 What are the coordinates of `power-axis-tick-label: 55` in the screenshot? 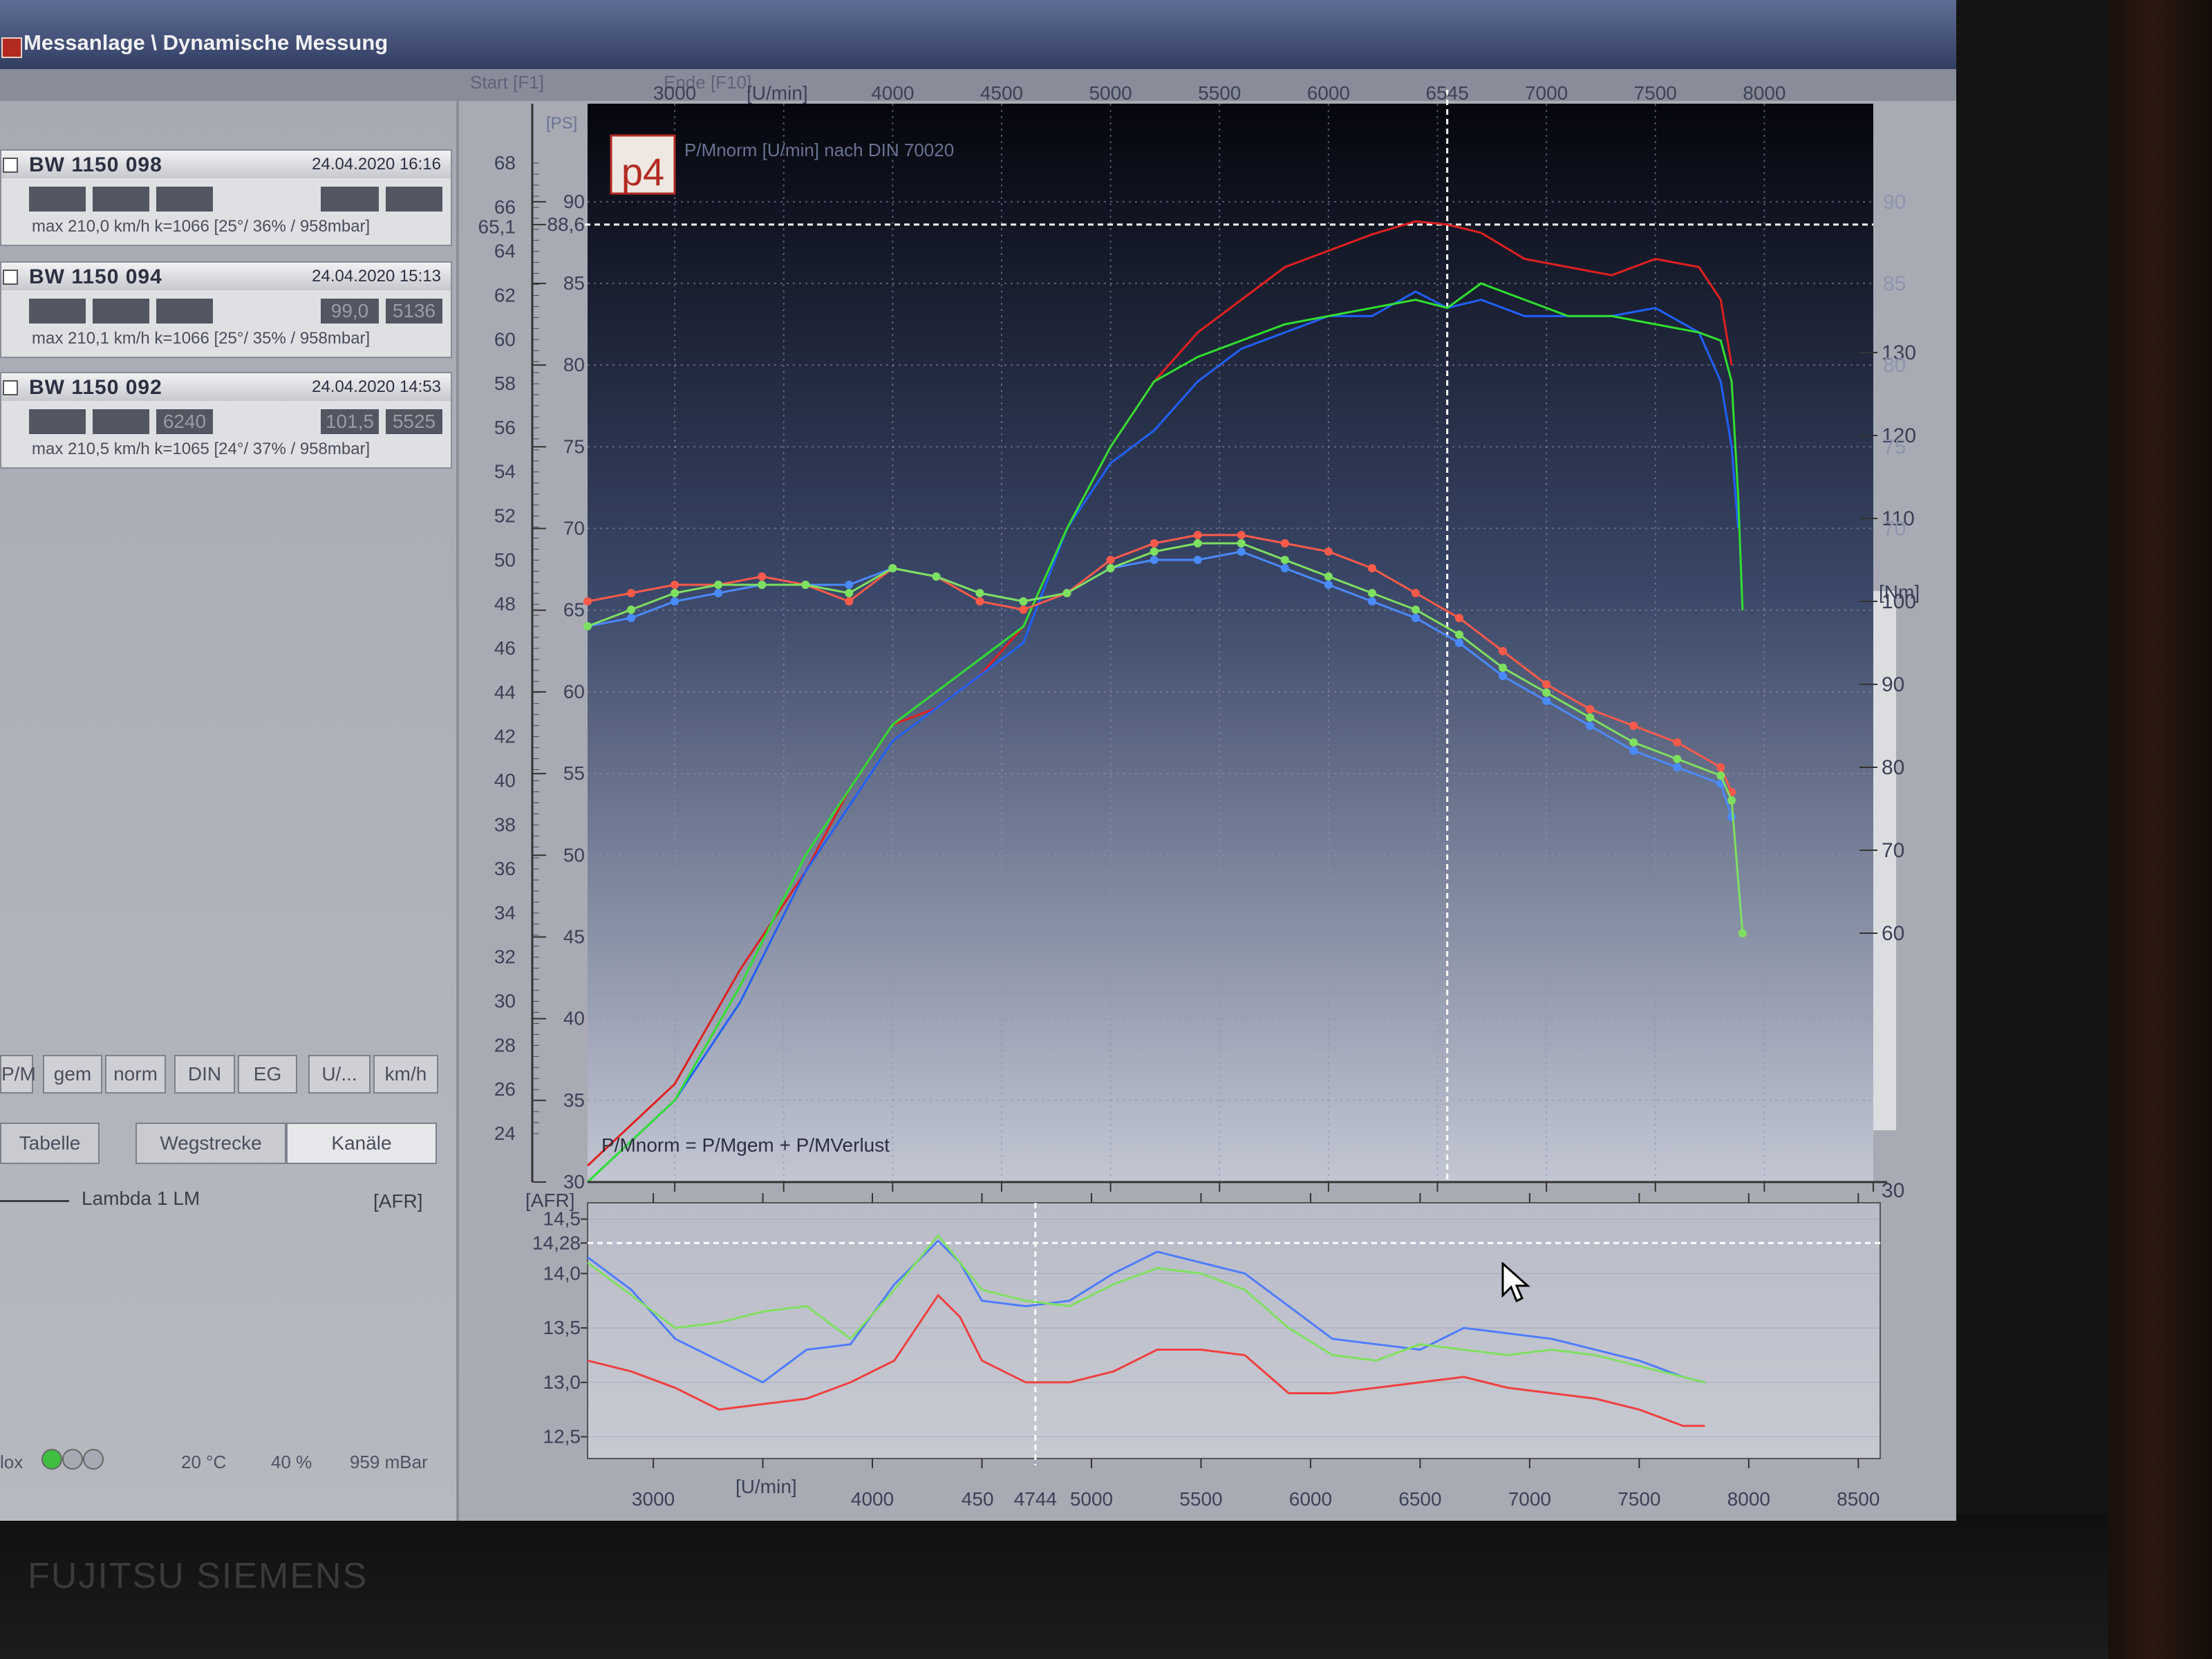 It's located at (574, 773).